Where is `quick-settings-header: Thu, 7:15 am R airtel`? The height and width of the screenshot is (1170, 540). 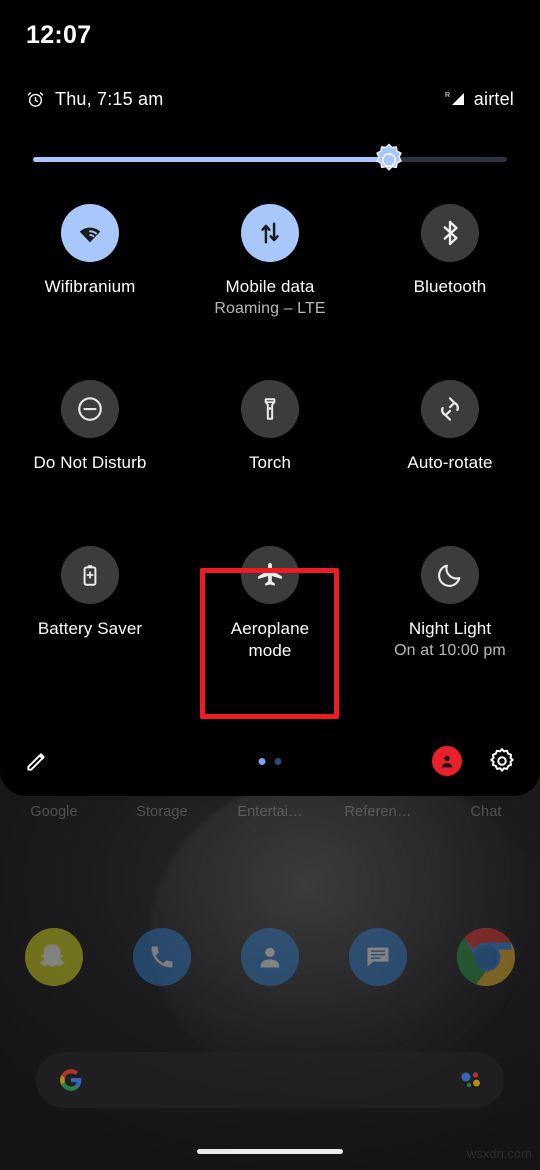
quick-settings-header: Thu, 7:15 am R airtel is located at coordinates (270, 99).